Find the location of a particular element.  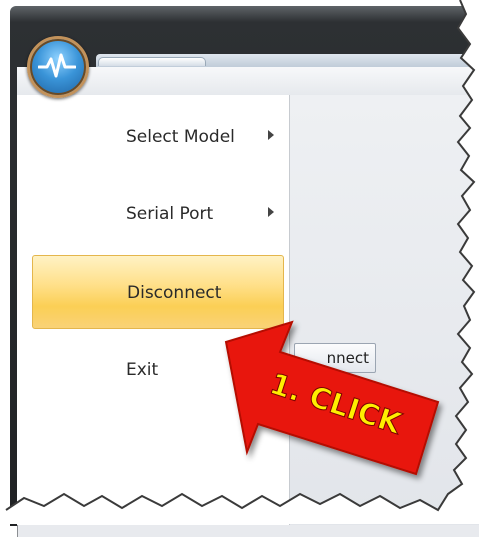

connect-button: nnect is located at coordinates (335, 358).